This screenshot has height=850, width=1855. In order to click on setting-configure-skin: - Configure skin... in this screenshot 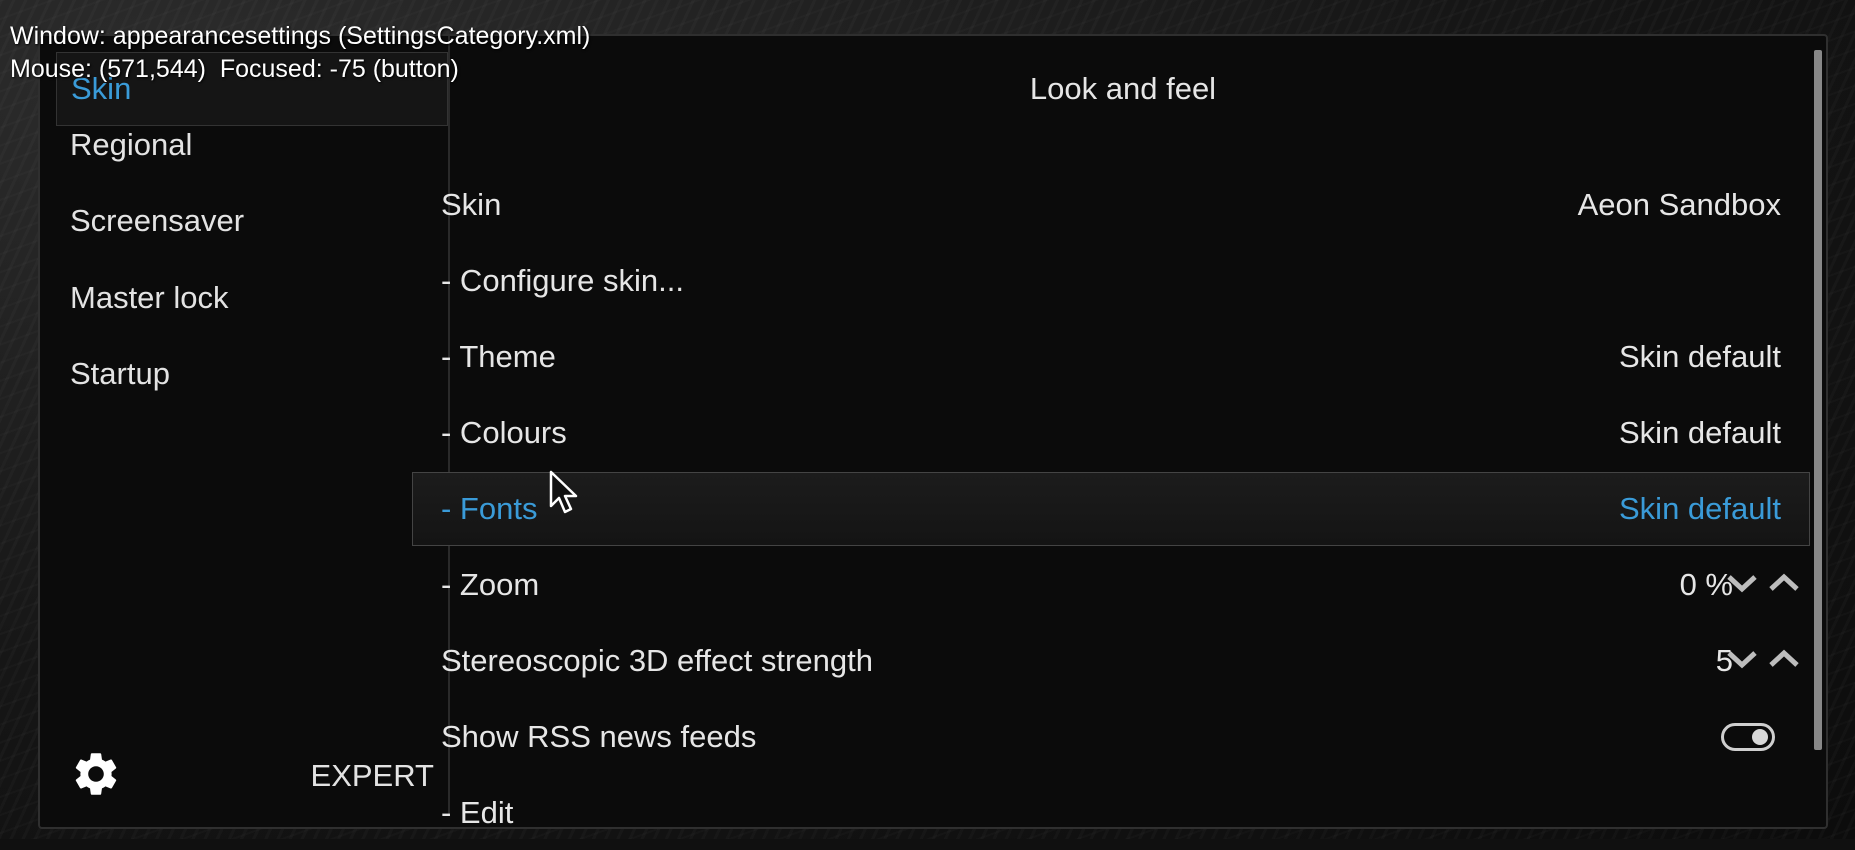, I will do `click(1111, 281)`.